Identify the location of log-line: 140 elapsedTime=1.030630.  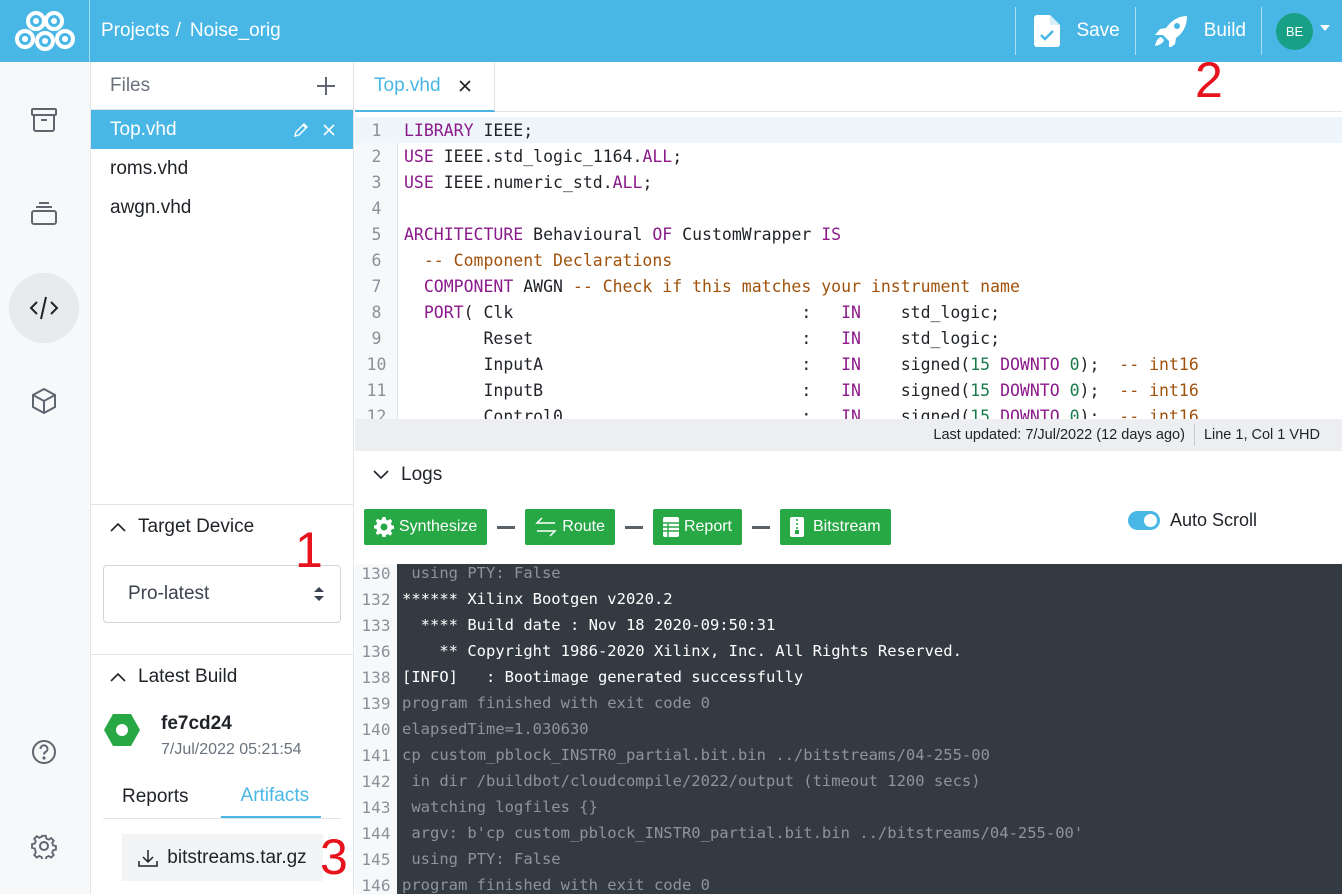
(848, 729).